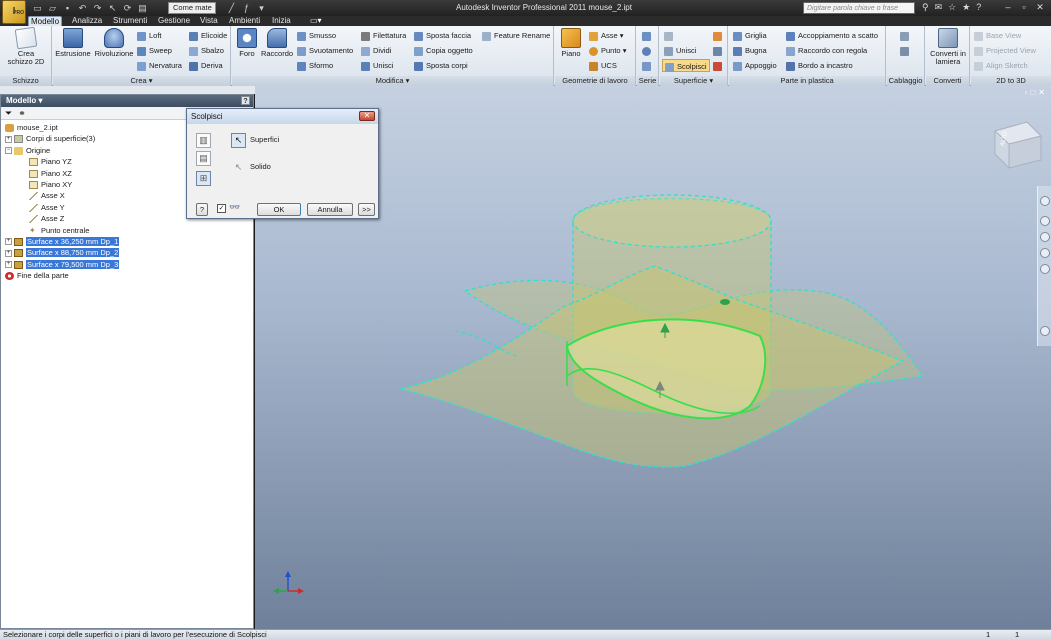 The height and width of the screenshot is (640, 1051). What do you see at coordinates (26, 46) in the screenshot?
I see `create-sketch-button: Crea schizzo 2D` at bounding box center [26, 46].